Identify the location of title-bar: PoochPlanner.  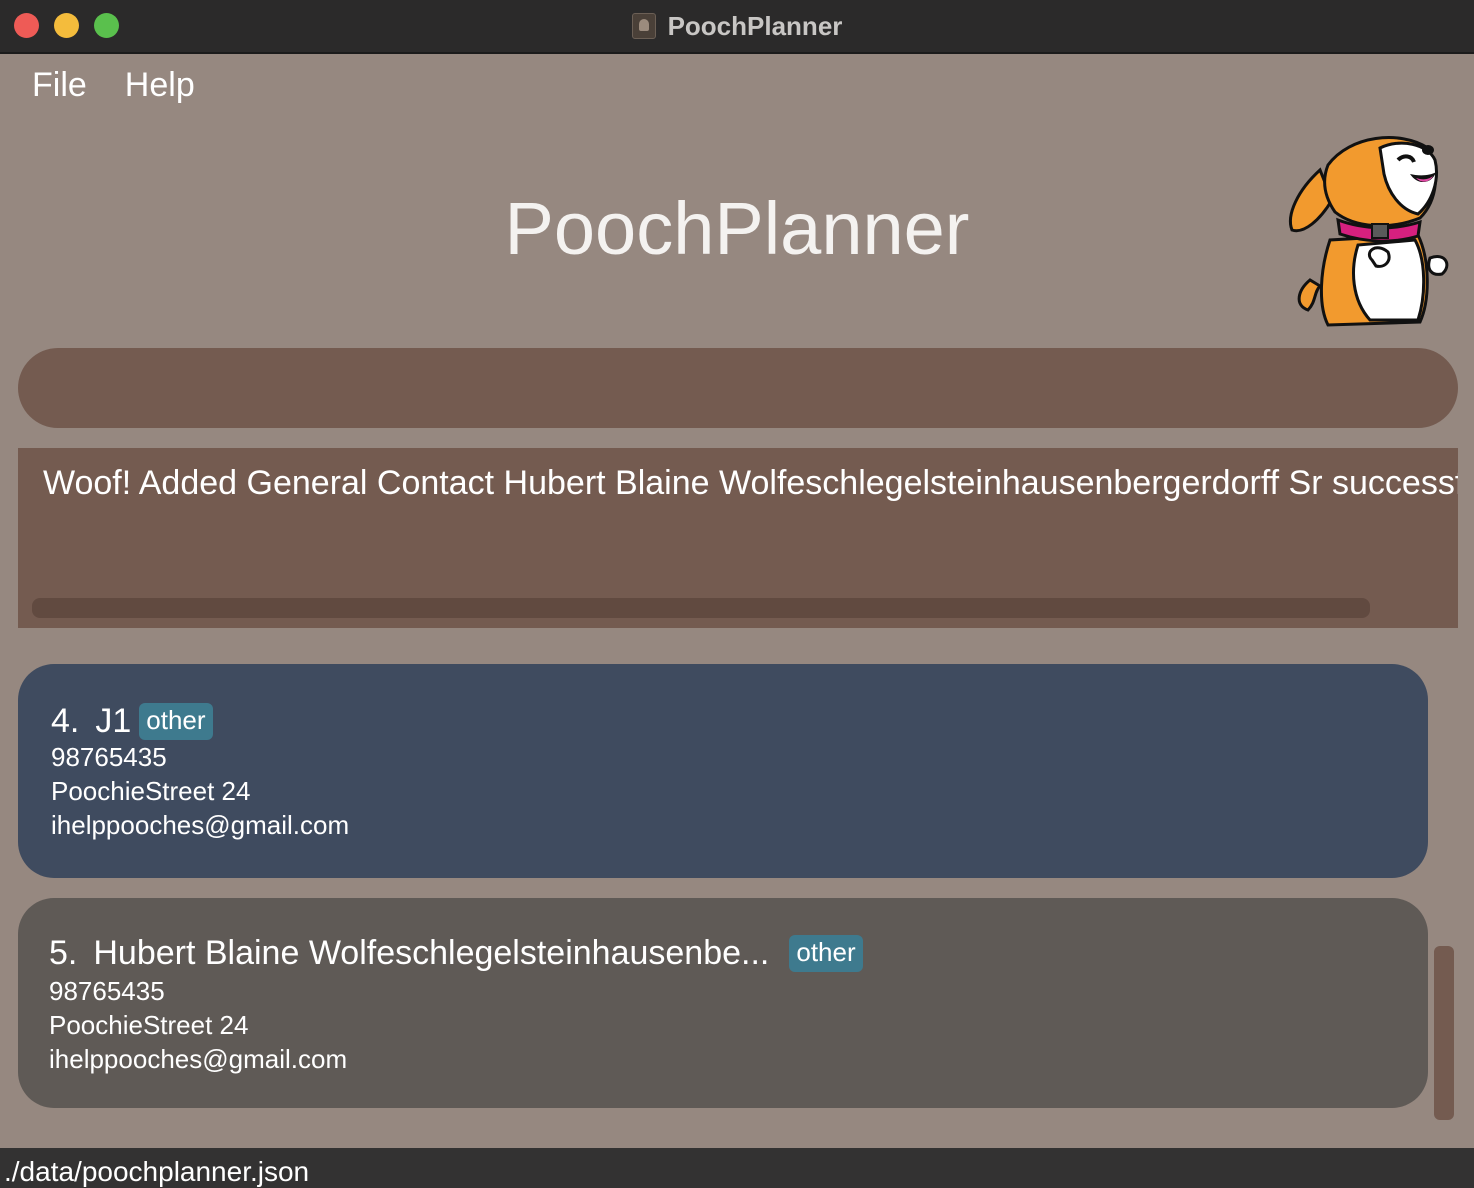
(737, 27).